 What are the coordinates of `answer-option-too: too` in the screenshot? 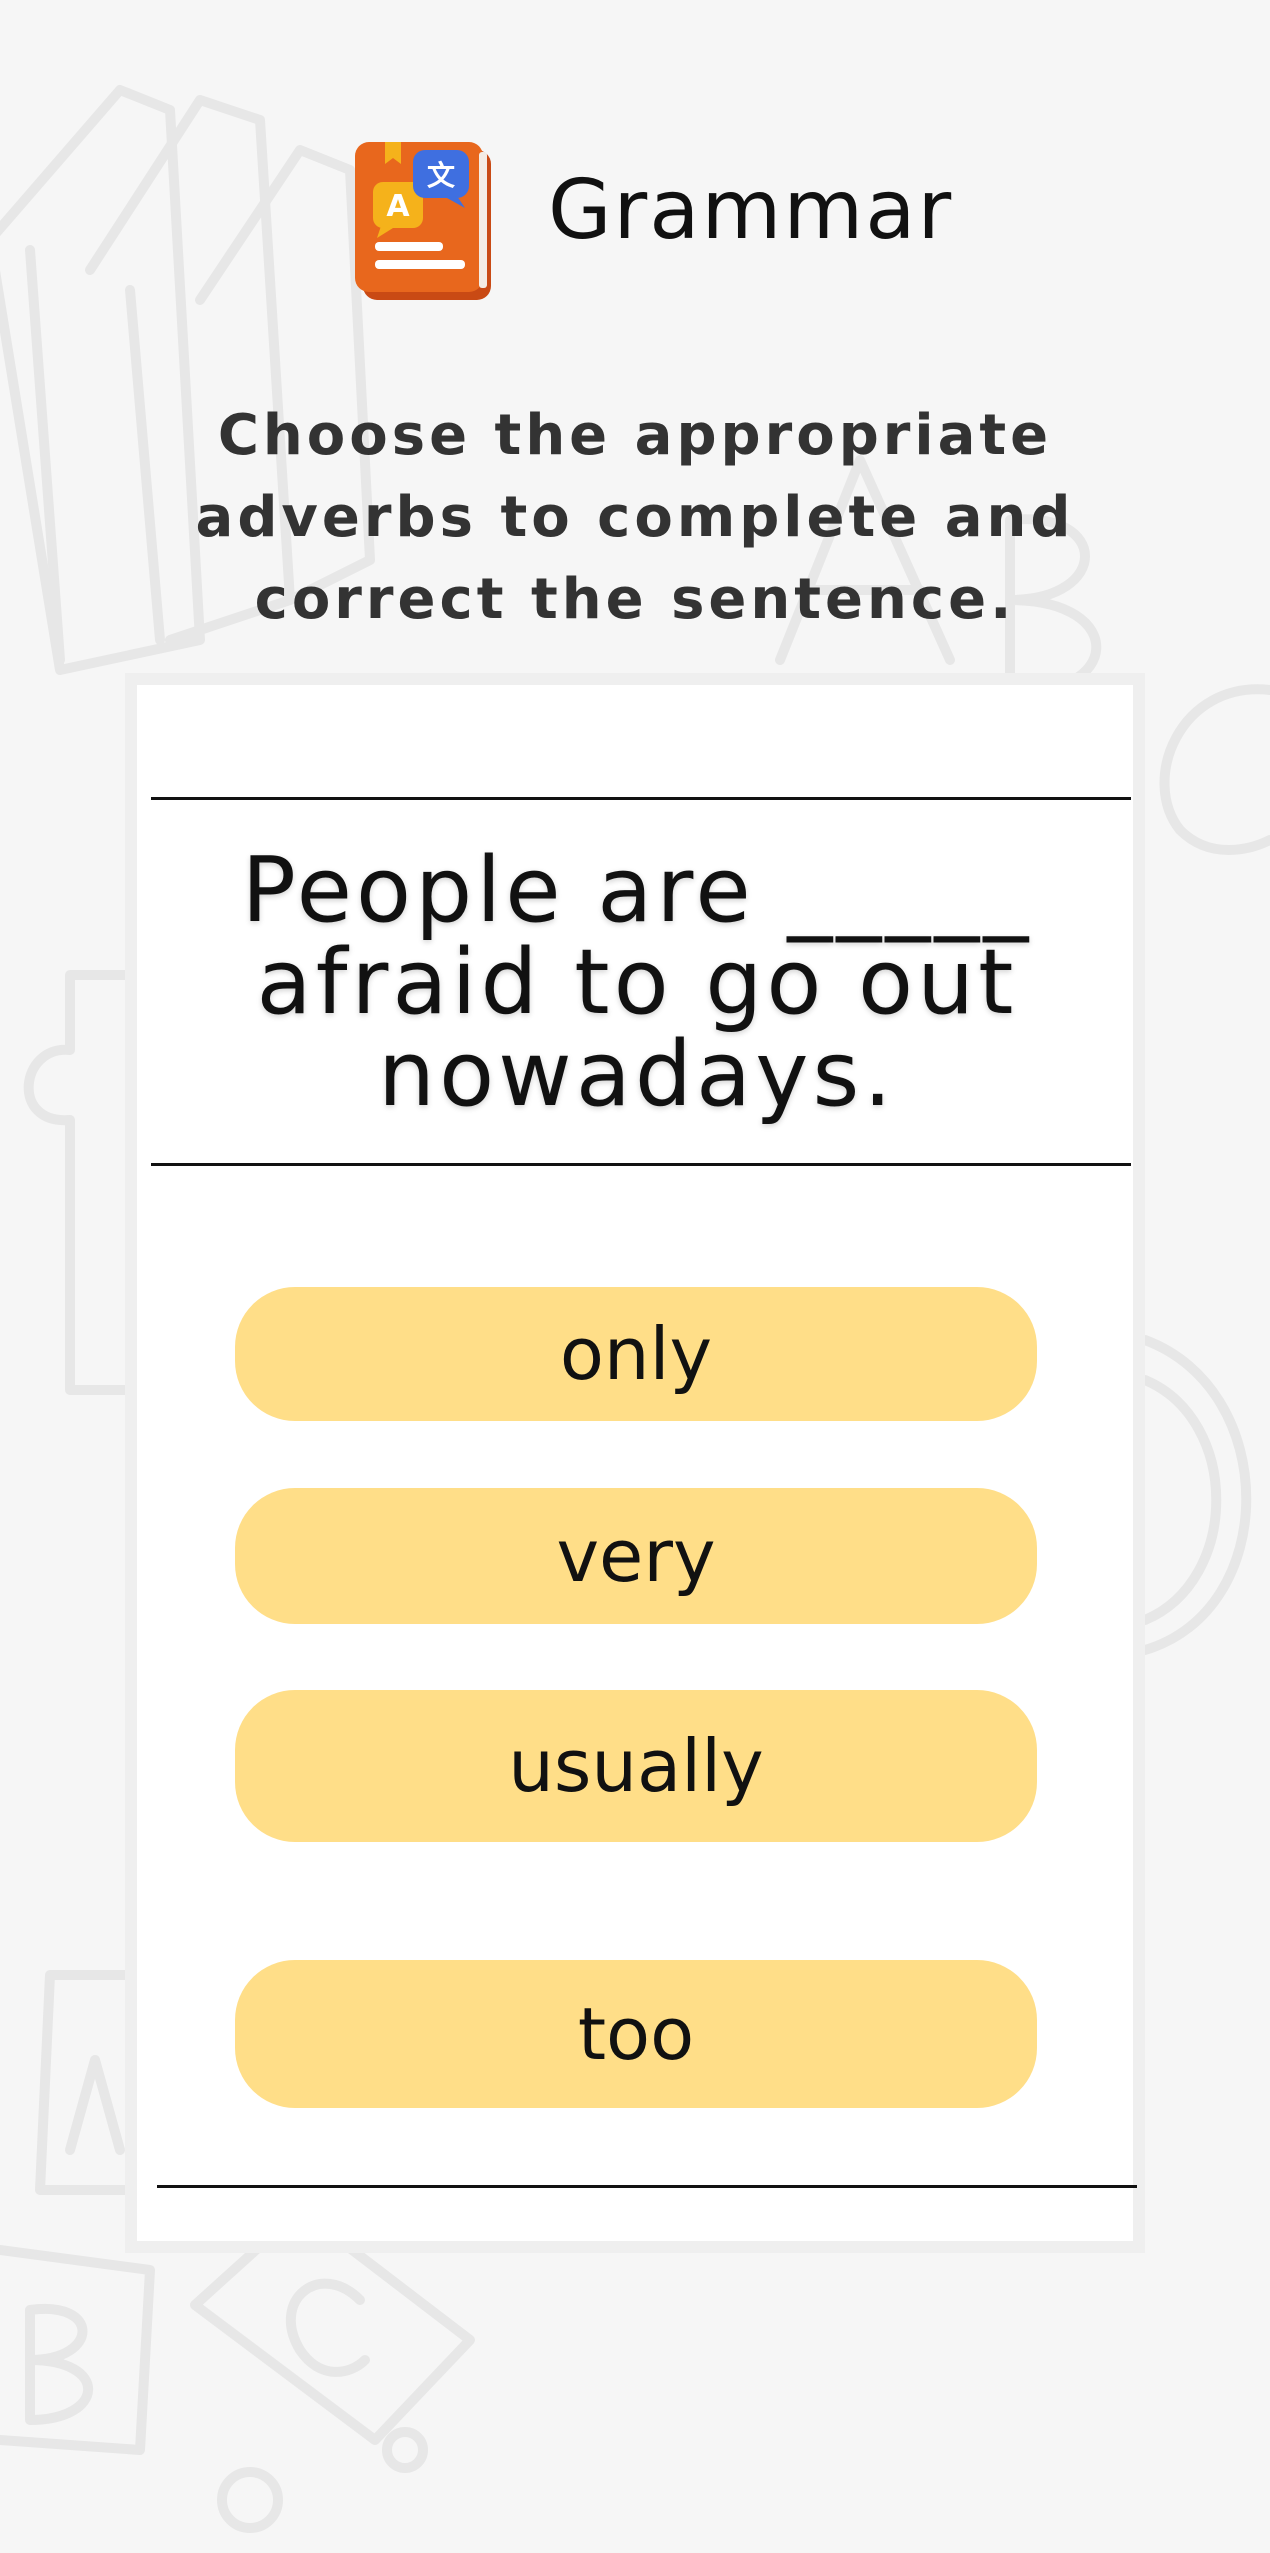 It's located at (636, 2034).